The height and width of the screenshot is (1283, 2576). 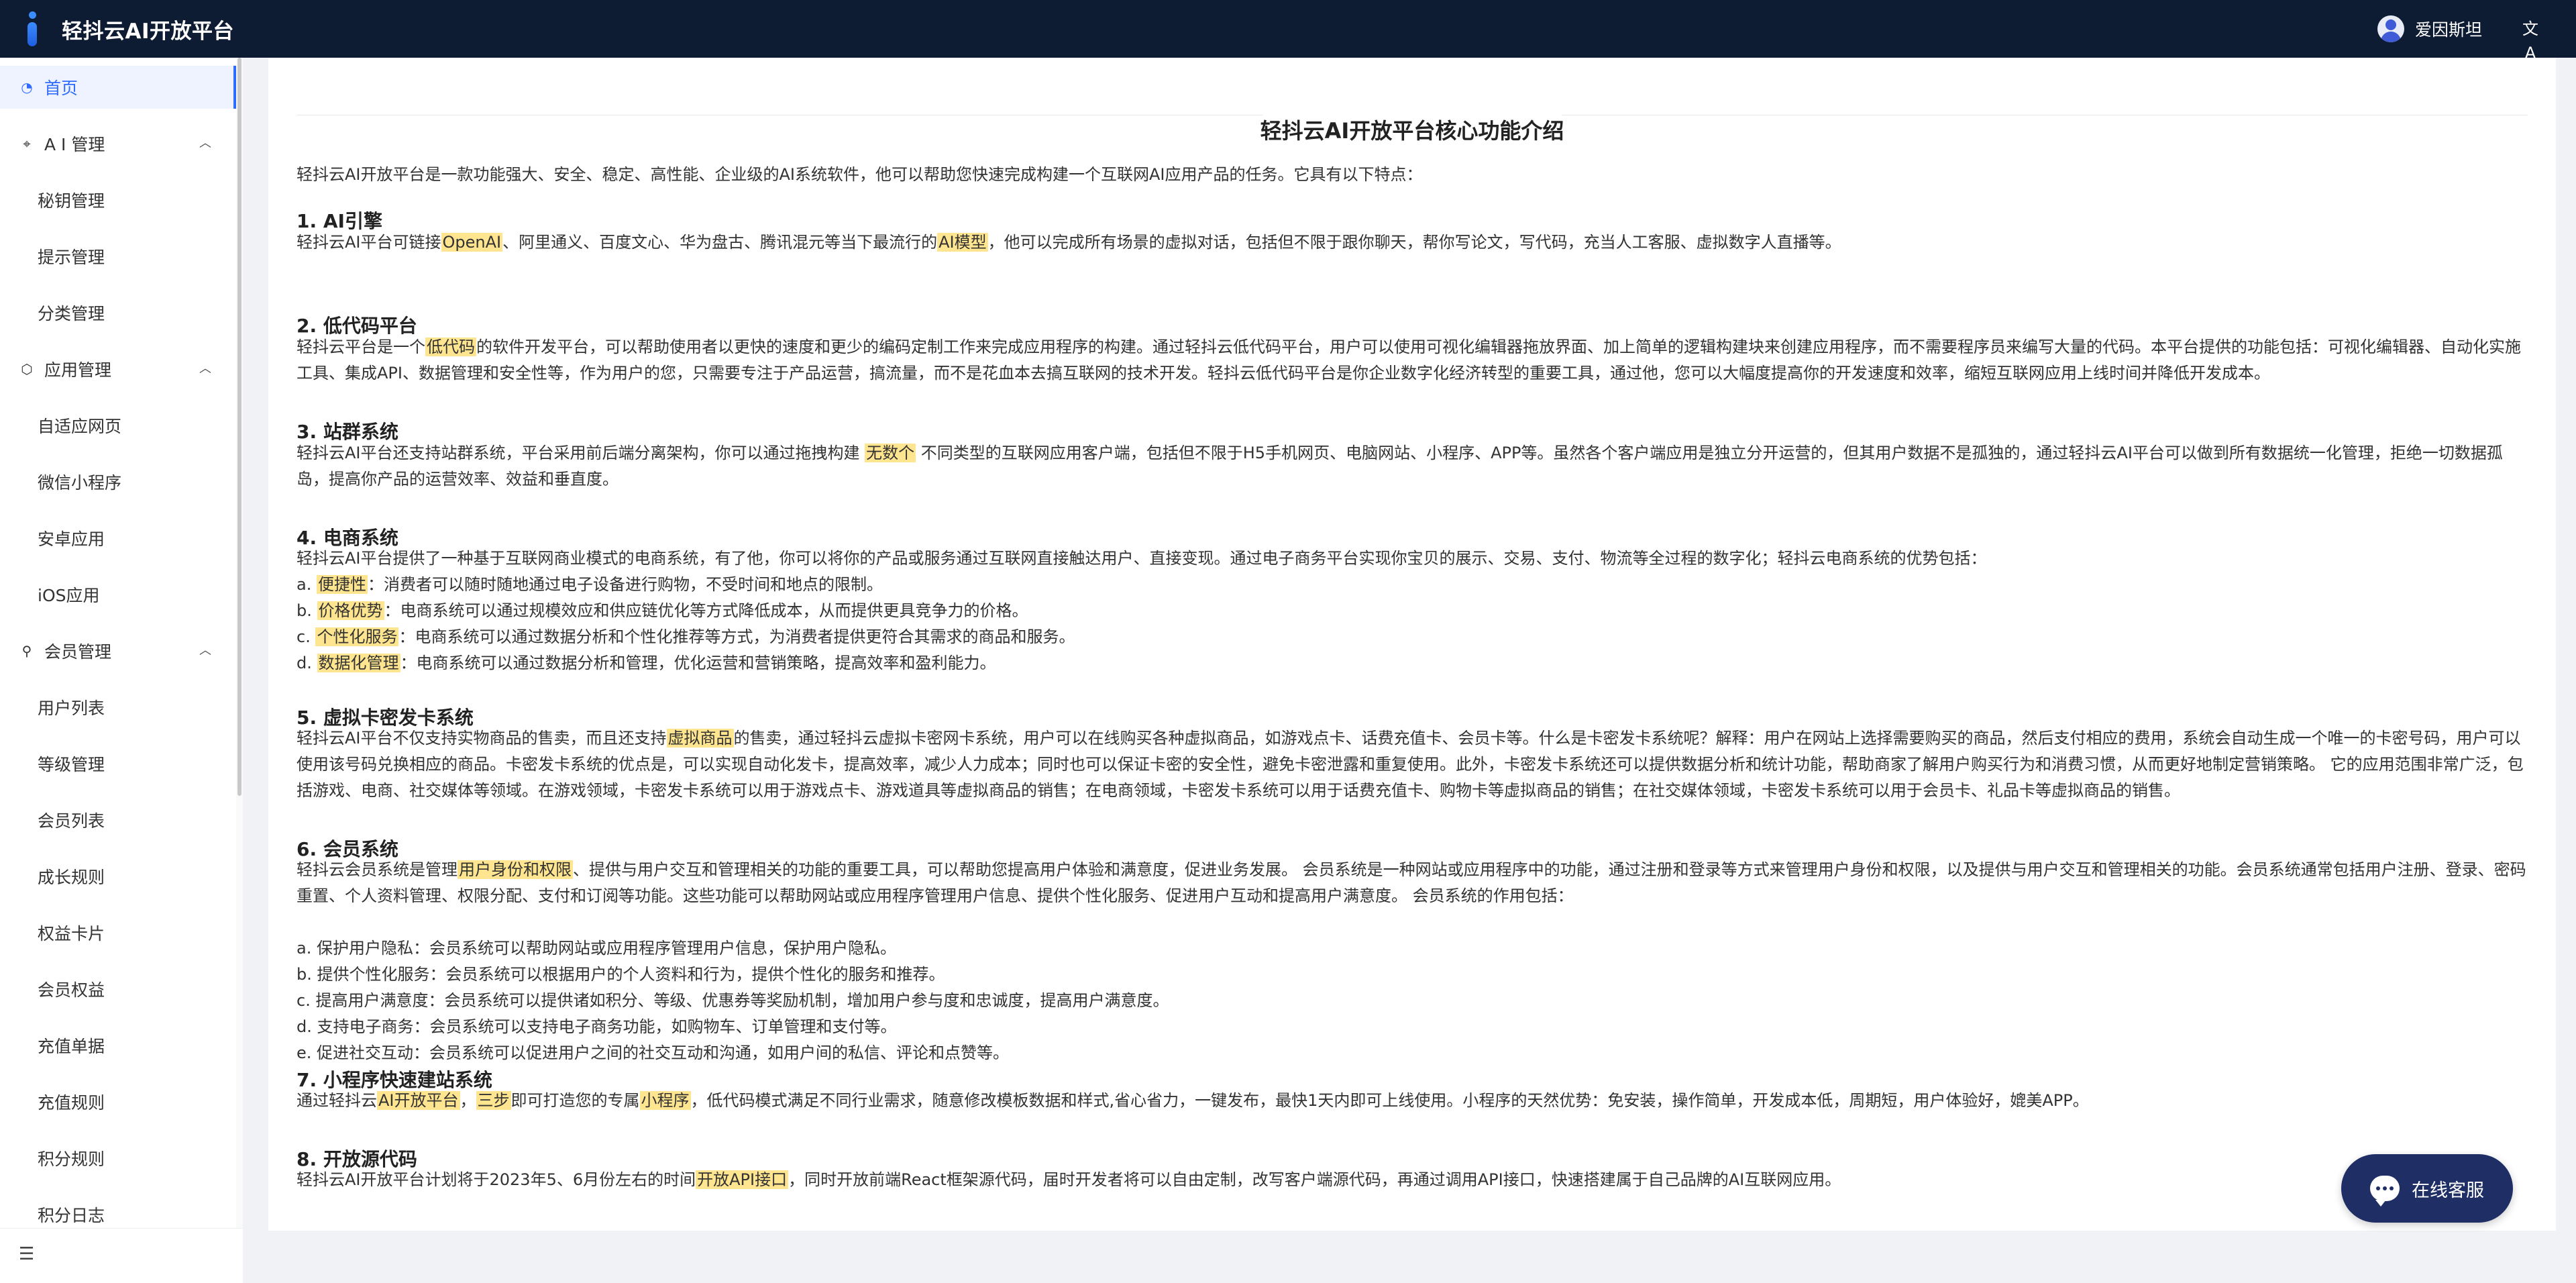 I want to click on menu-collapse-icon: ☰, so click(x=28, y=1254).